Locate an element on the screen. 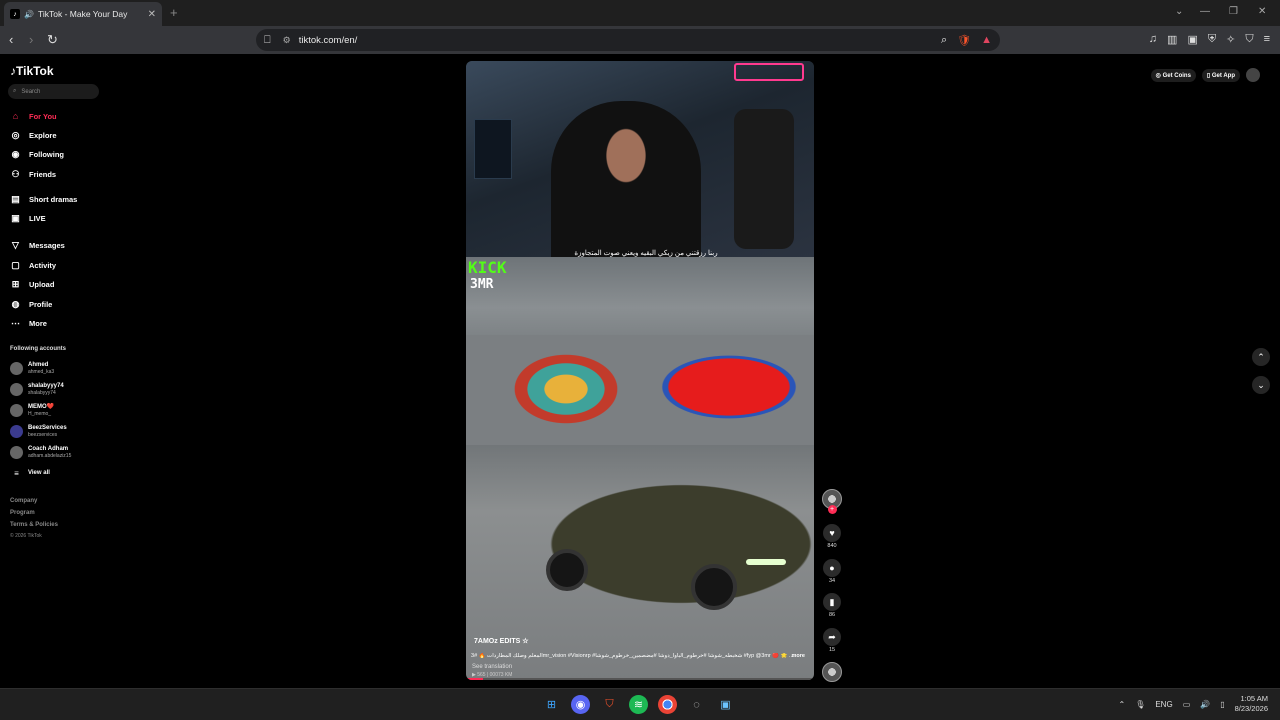 Image resolution: width=1280 pixels, height=720 pixels. nav-following: ◉ Following is located at coordinates (37, 154).